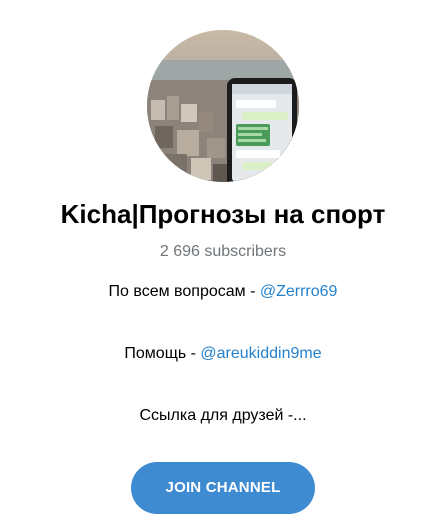  What do you see at coordinates (223, 251) in the screenshot?
I see `subscriber-count: 2 696 subscribers` at bounding box center [223, 251].